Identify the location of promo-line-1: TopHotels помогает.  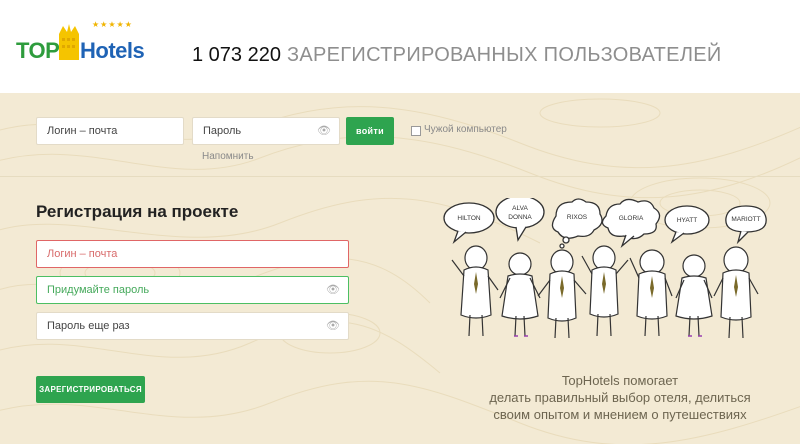
(620, 380).